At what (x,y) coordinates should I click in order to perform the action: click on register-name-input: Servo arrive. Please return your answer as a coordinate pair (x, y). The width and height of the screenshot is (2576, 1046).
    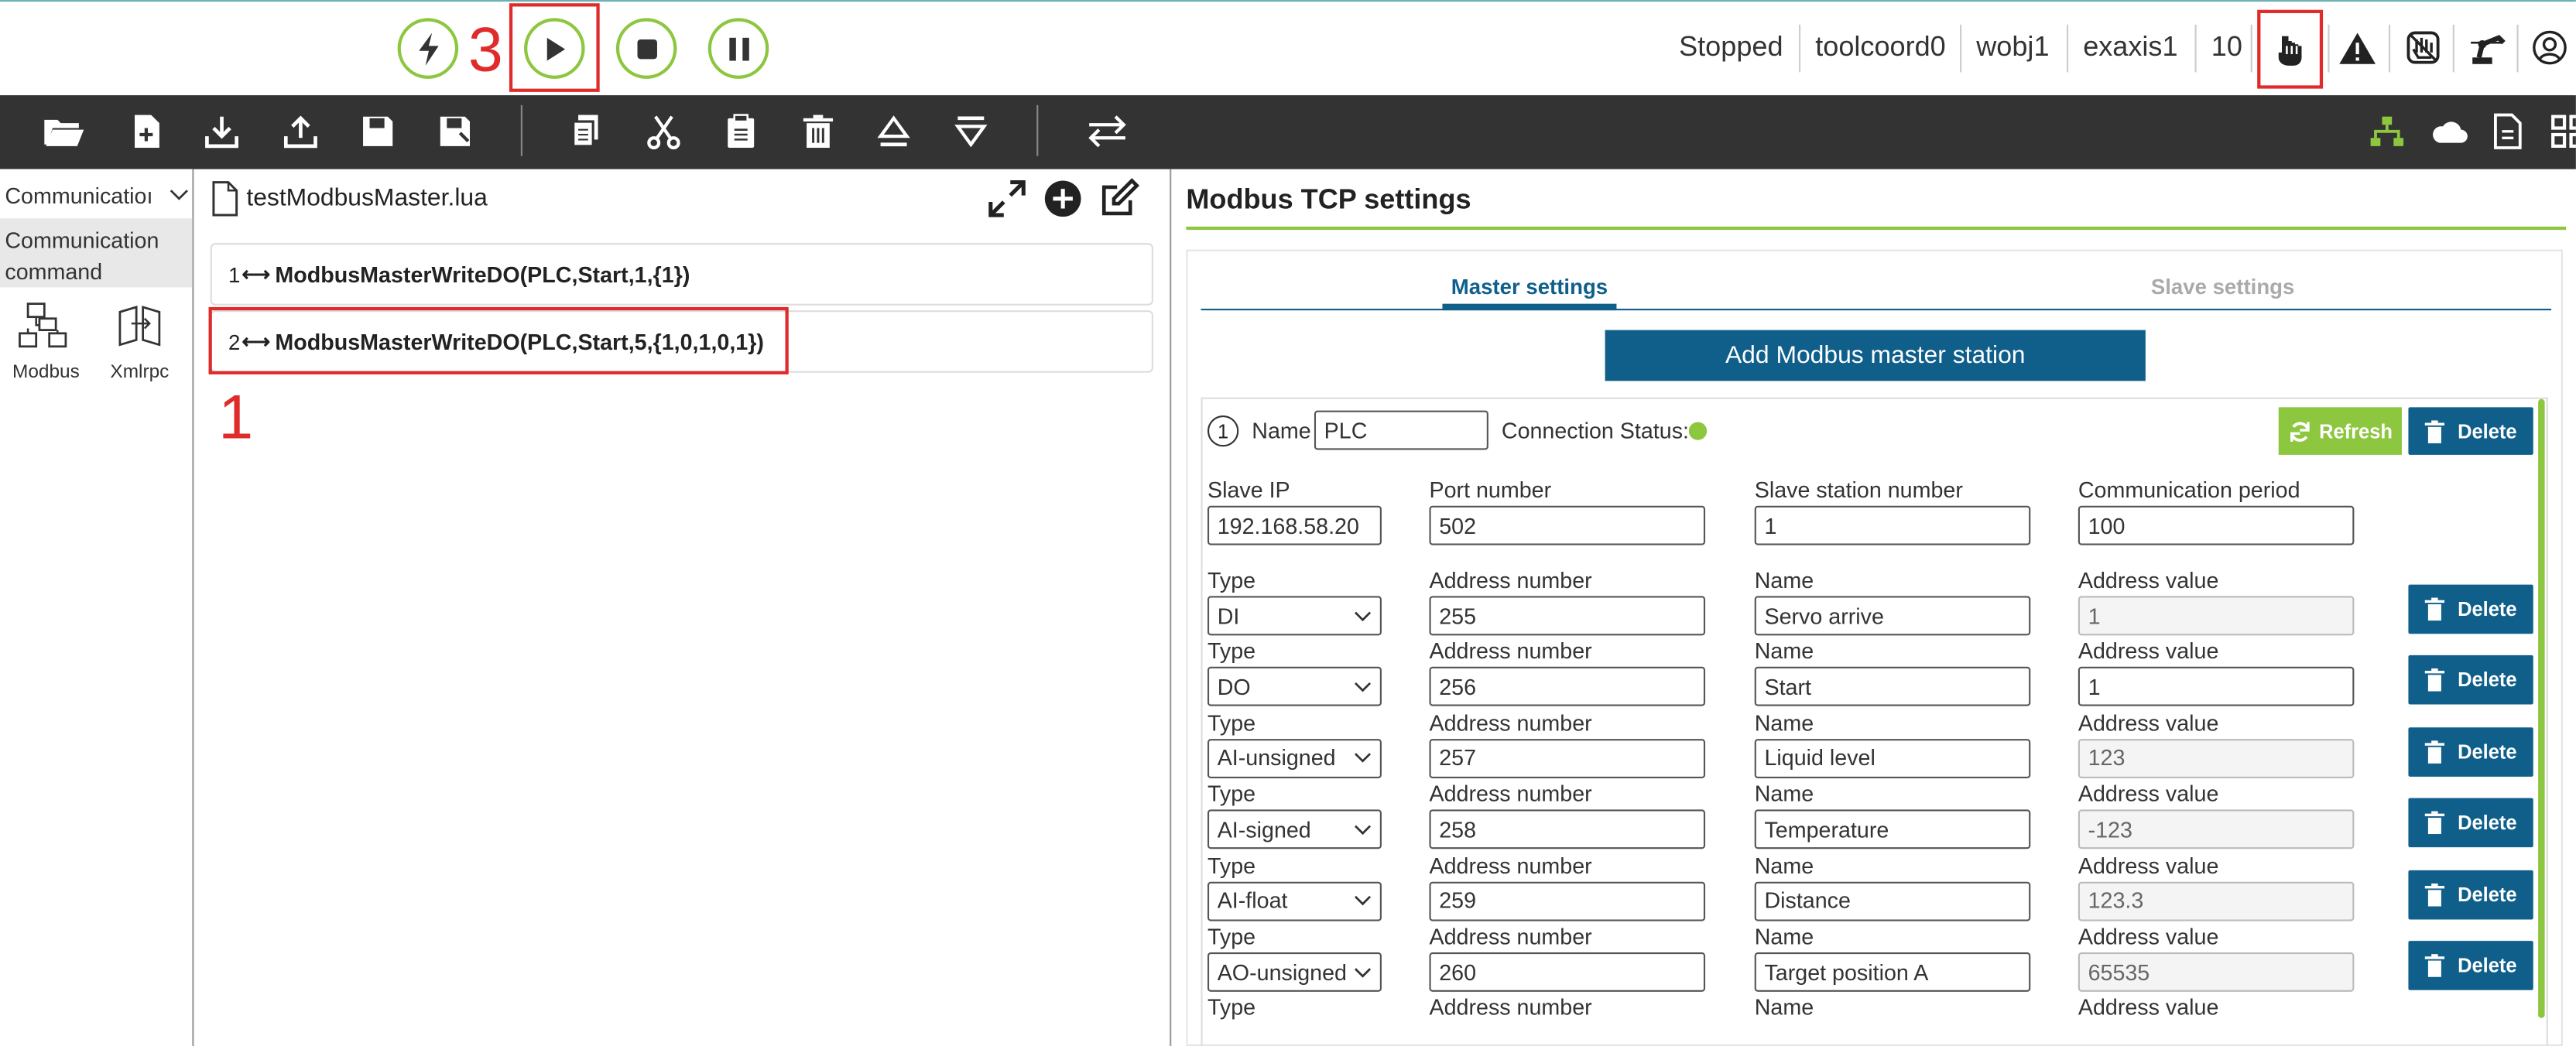
    Looking at the image, I should click on (1892, 616).